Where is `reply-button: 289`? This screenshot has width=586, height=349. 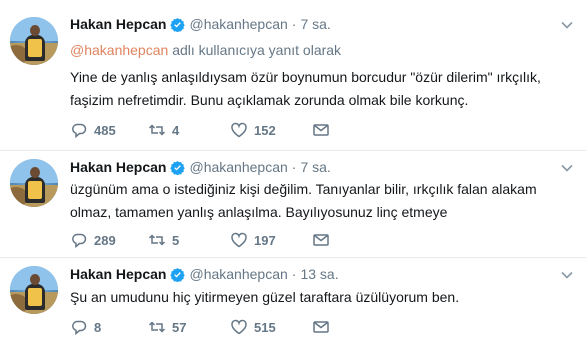 reply-button: 289 is located at coordinates (109, 240).